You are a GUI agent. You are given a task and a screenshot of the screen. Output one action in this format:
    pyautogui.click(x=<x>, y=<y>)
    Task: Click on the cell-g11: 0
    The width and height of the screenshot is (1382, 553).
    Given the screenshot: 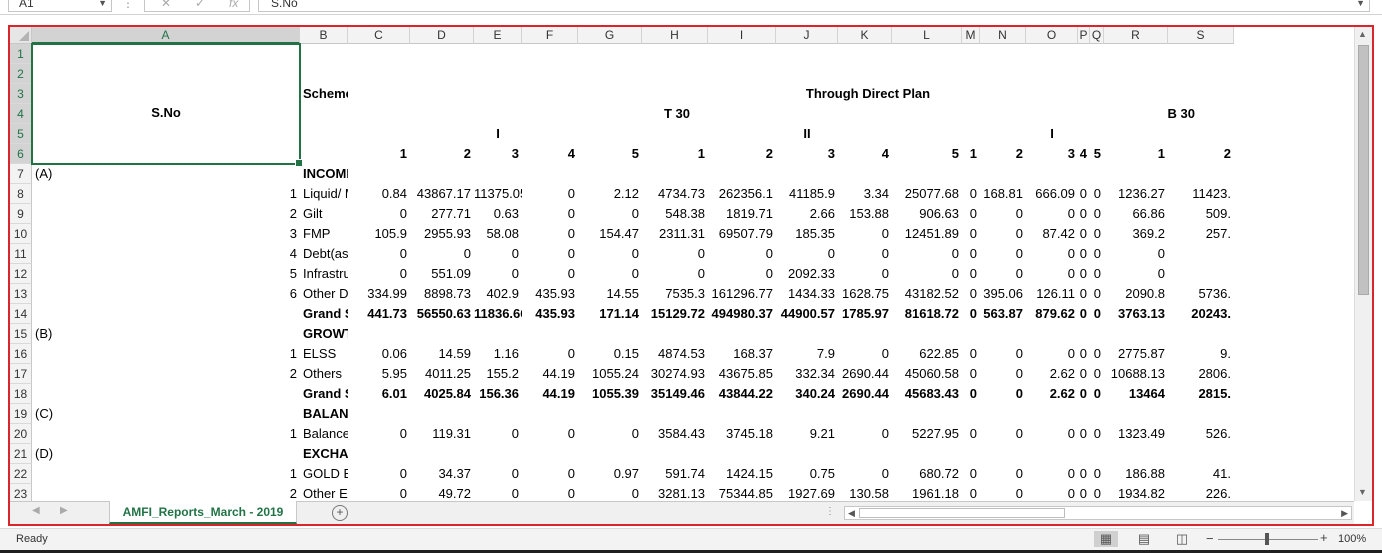 What is the action you would take?
    pyautogui.click(x=610, y=254)
    